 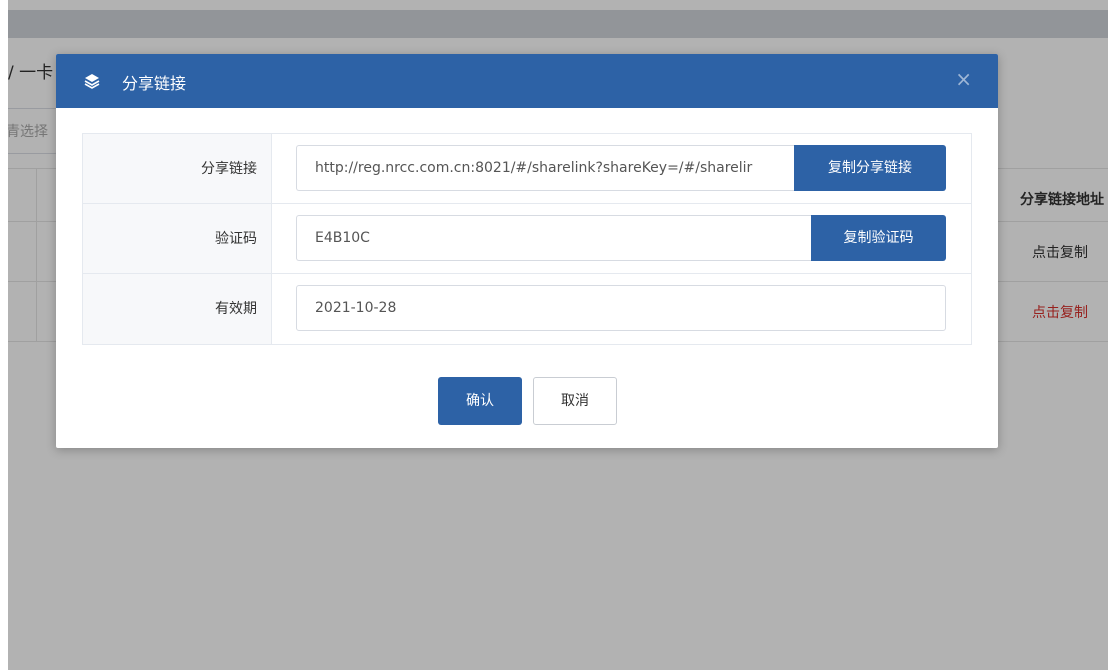 What do you see at coordinates (527, 81) in the screenshot?
I see `dialog-header: 分享链接 ×` at bounding box center [527, 81].